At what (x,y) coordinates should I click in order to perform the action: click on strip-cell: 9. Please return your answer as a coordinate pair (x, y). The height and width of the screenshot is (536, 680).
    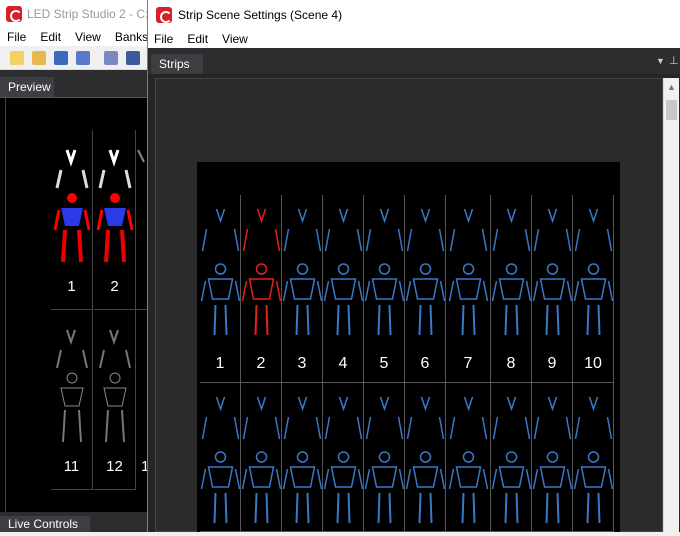
    Looking at the image, I should click on (552, 289).